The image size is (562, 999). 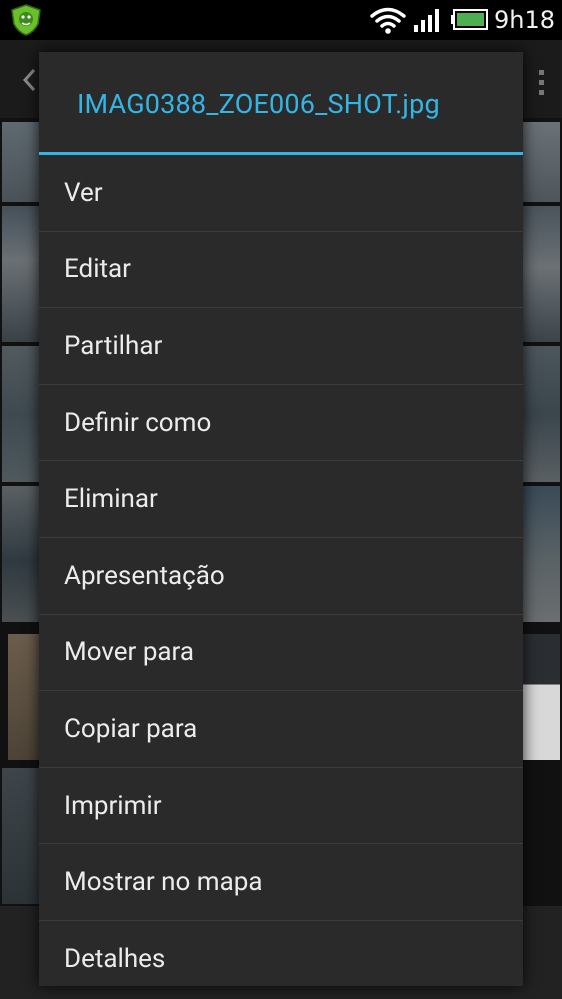 What do you see at coordinates (138, 422) in the screenshot?
I see `menu-item-label: Definir como` at bounding box center [138, 422].